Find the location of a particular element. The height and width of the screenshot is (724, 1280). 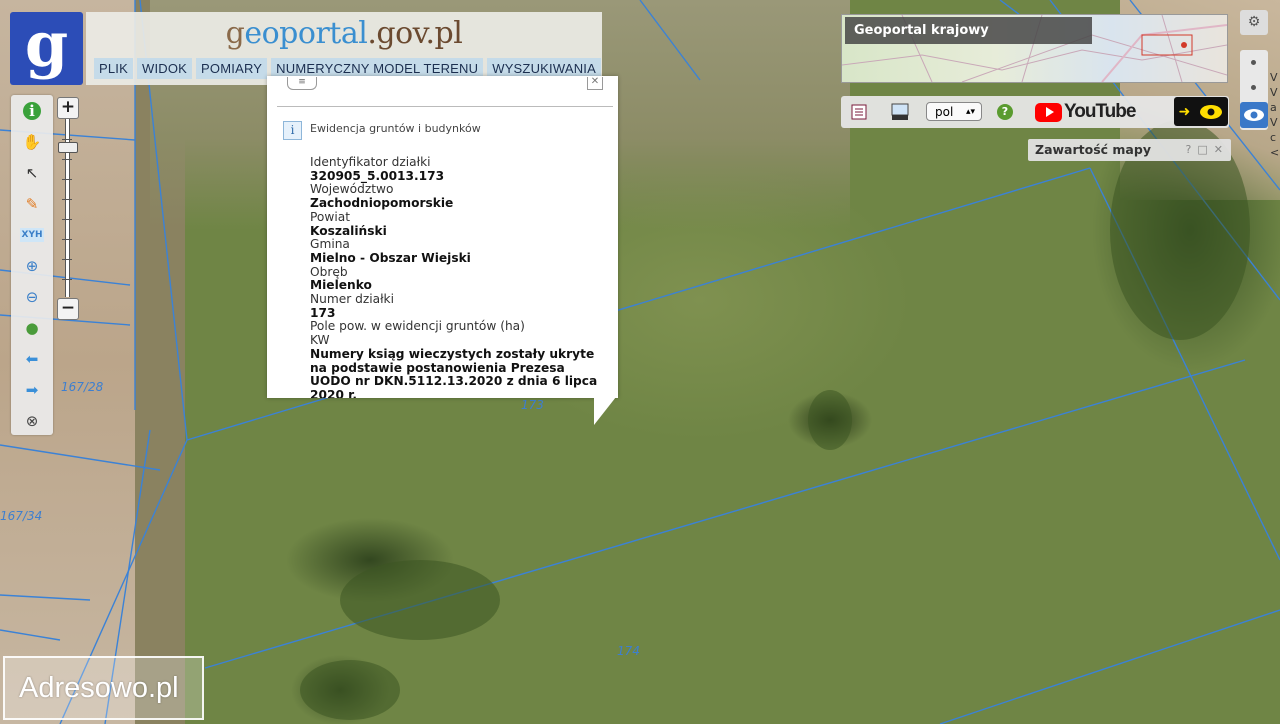

zoom-handle is located at coordinates (68, 147).